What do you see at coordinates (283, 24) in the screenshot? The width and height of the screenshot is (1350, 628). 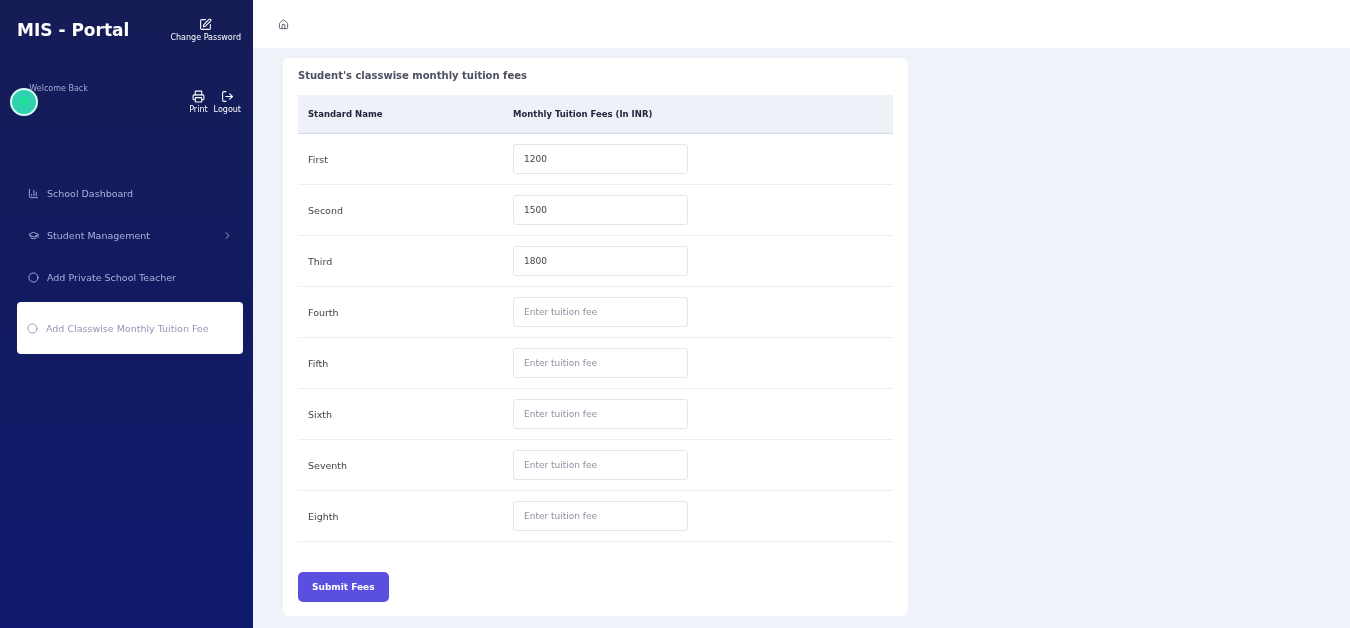 I see `home-icon` at bounding box center [283, 24].